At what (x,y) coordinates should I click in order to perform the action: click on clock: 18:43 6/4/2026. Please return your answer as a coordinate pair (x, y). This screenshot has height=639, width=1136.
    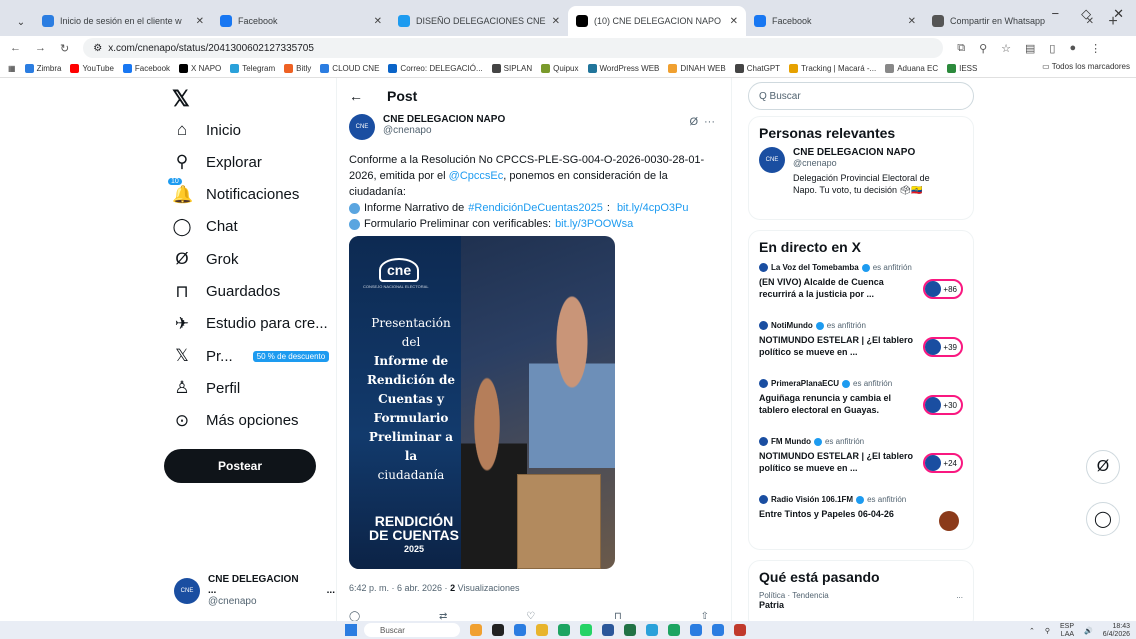
    Looking at the image, I should click on (1116, 631).